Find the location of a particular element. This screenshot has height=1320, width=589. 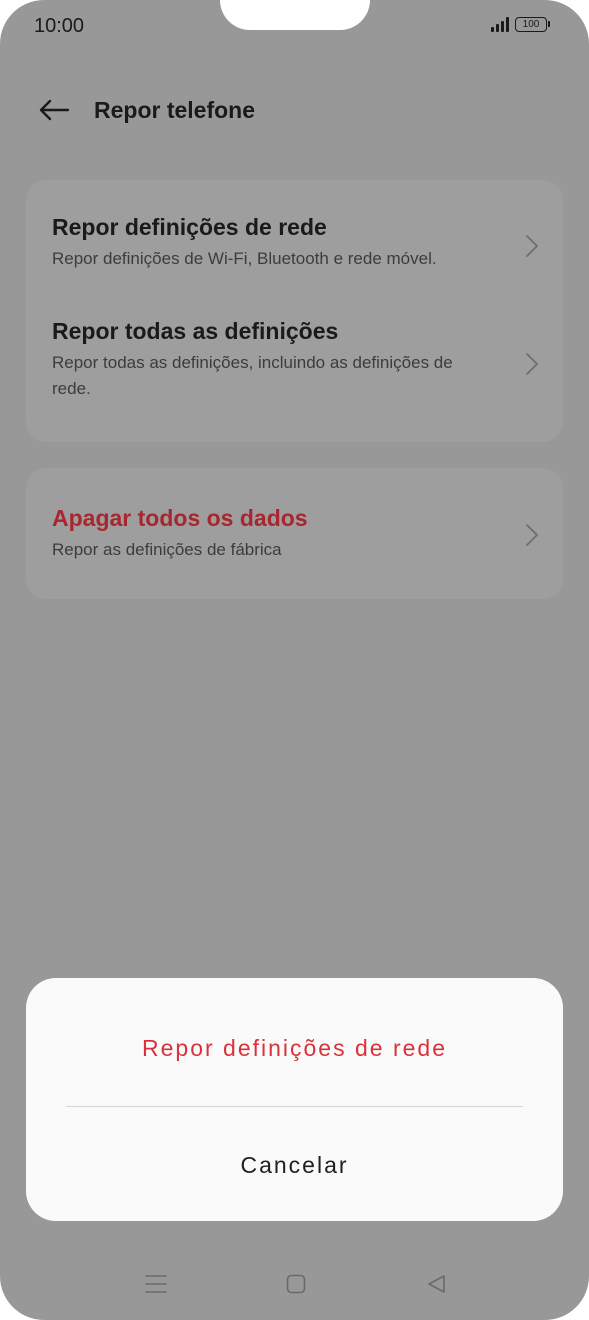

navigation-bar is located at coordinates (294, 1284).